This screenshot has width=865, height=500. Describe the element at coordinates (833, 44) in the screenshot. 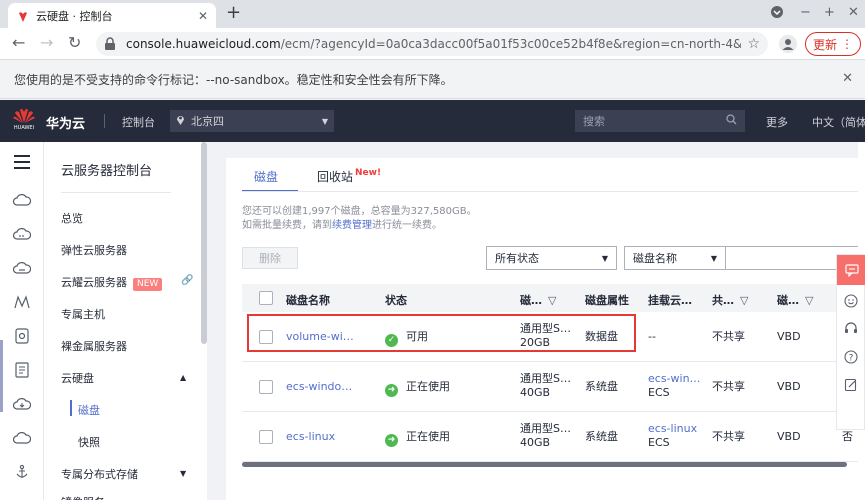

I see `update-button: 更新 ⋮` at that location.